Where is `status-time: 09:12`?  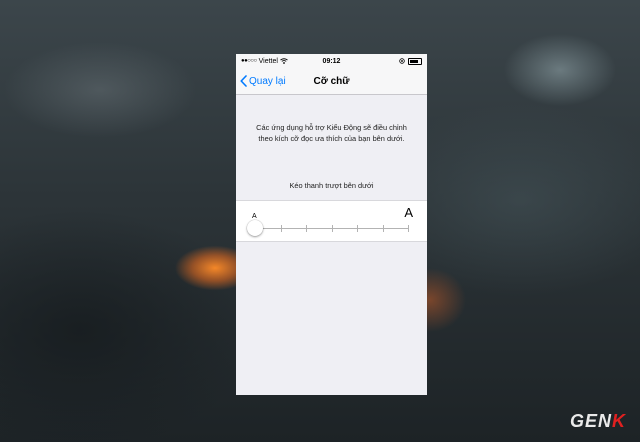 status-time: 09:12 is located at coordinates (331, 61).